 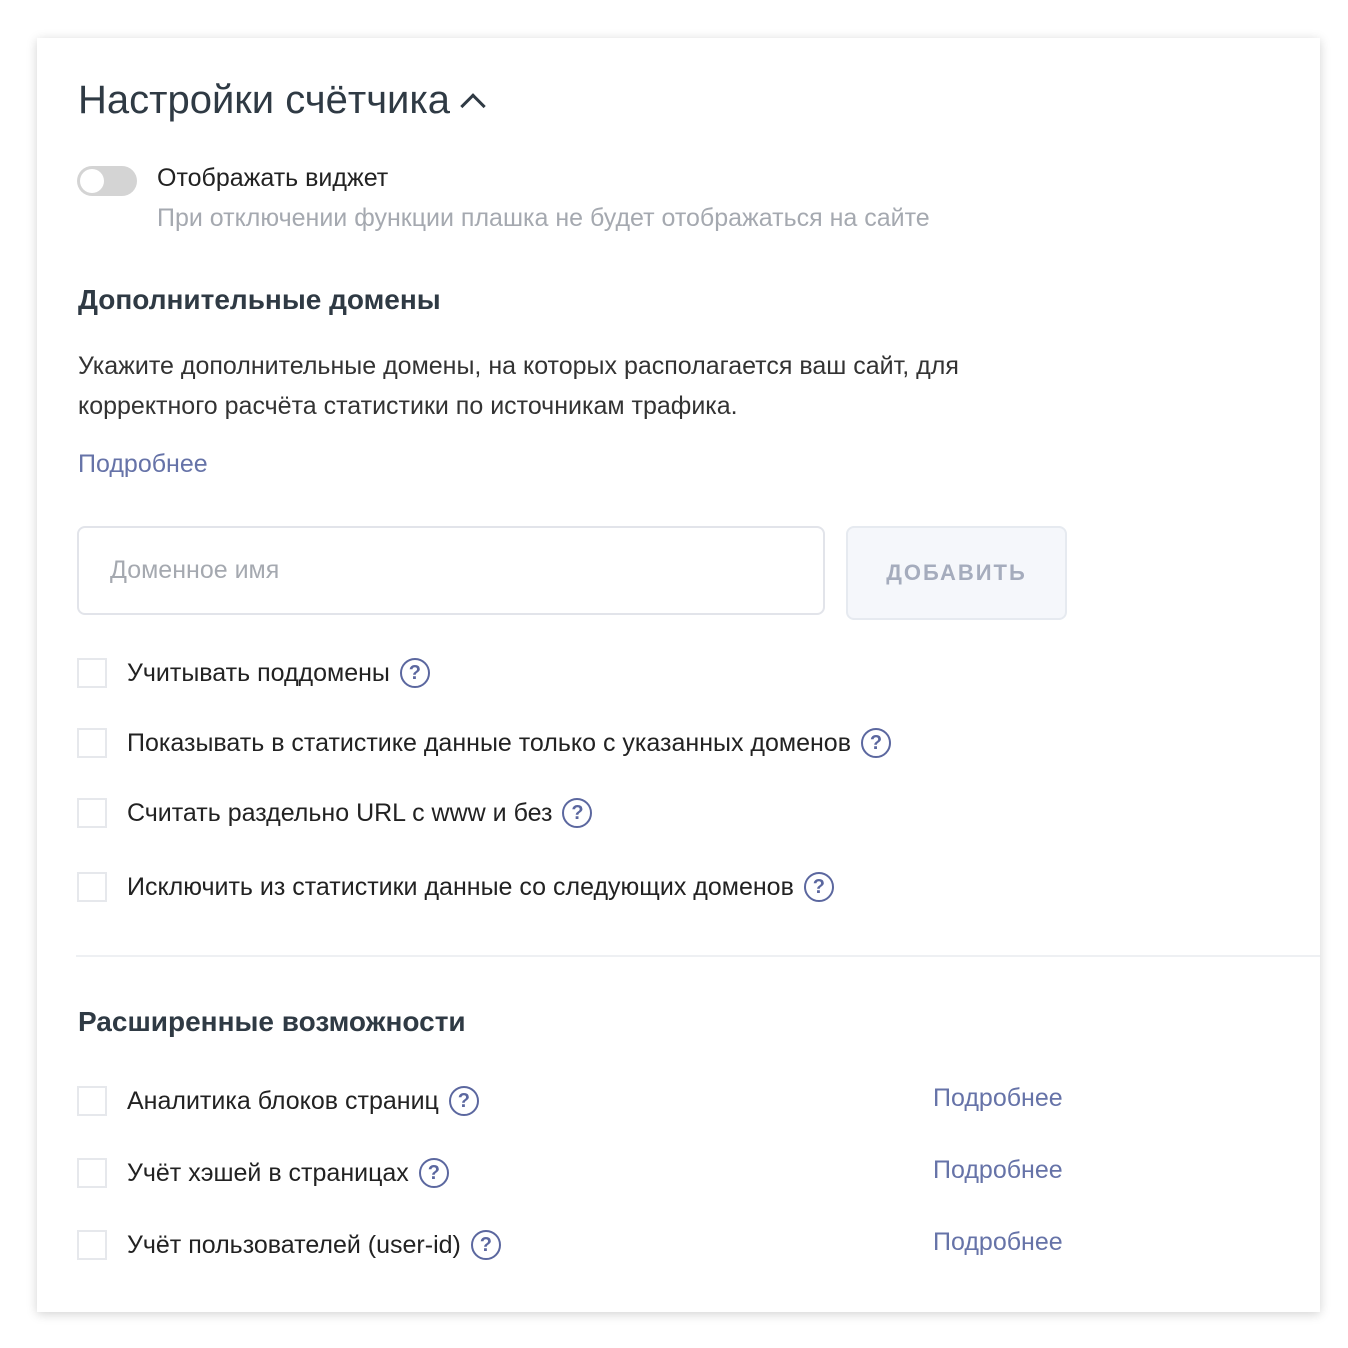 What do you see at coordinates (998, 1170) in the screenshot?
I see `hash-tracking-more-link: Подробнее` at bounding box center [998, 1170].